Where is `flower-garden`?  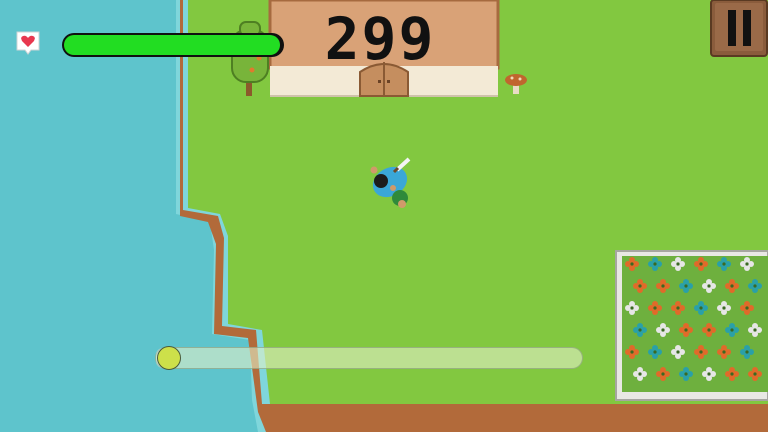
flower-garden is located at coordinates (691, 325).